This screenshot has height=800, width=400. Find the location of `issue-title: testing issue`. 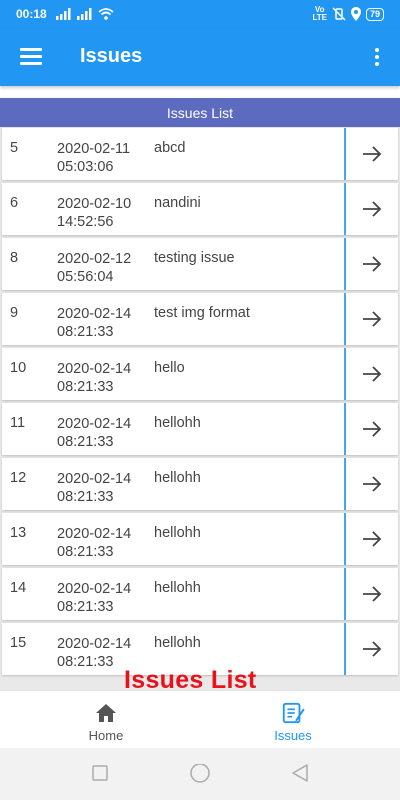

issue-title: testing issue is located at coordinates (194, 258).